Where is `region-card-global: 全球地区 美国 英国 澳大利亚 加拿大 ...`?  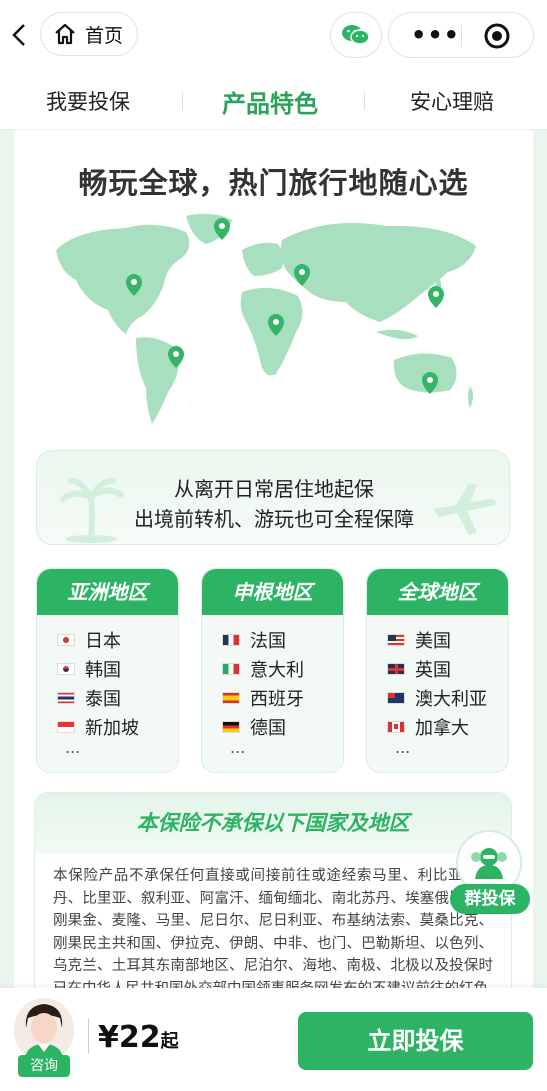
region-card-global: 全球地区 美国 英国 澳大利亚 加拿大 ... is located at coordinates (437, 670).